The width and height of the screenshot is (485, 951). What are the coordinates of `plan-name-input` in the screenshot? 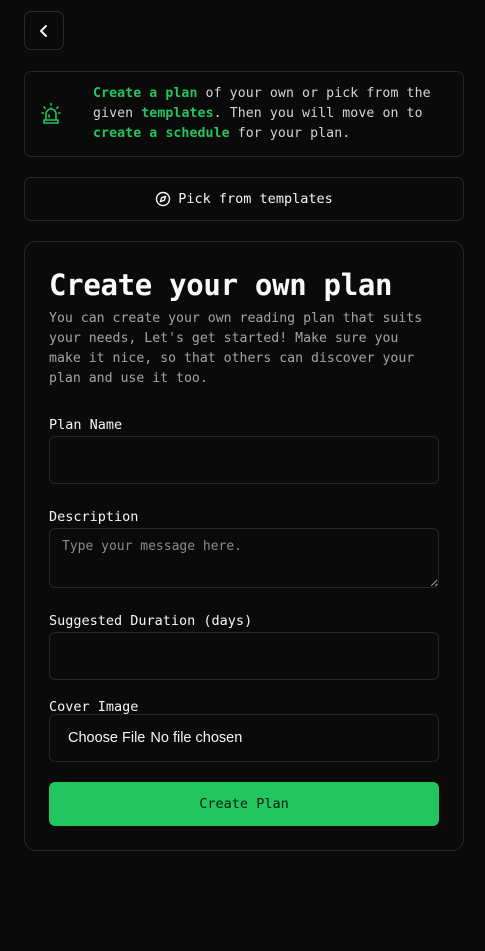 It's located at (244, 460).